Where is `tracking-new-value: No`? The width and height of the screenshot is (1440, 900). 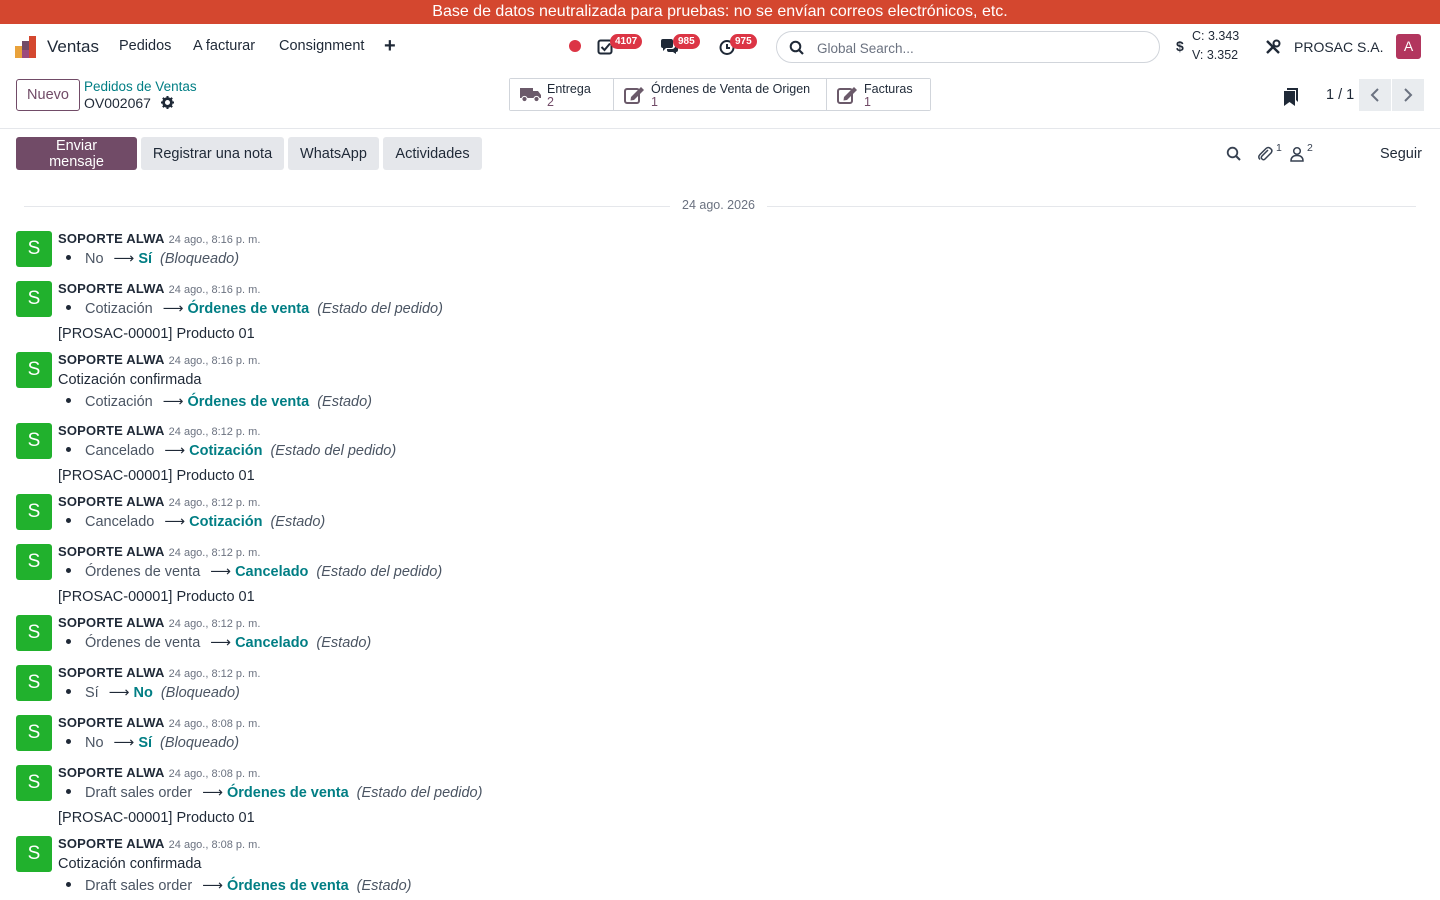 tracking-new-value: No is located at coordinates (143, 693).